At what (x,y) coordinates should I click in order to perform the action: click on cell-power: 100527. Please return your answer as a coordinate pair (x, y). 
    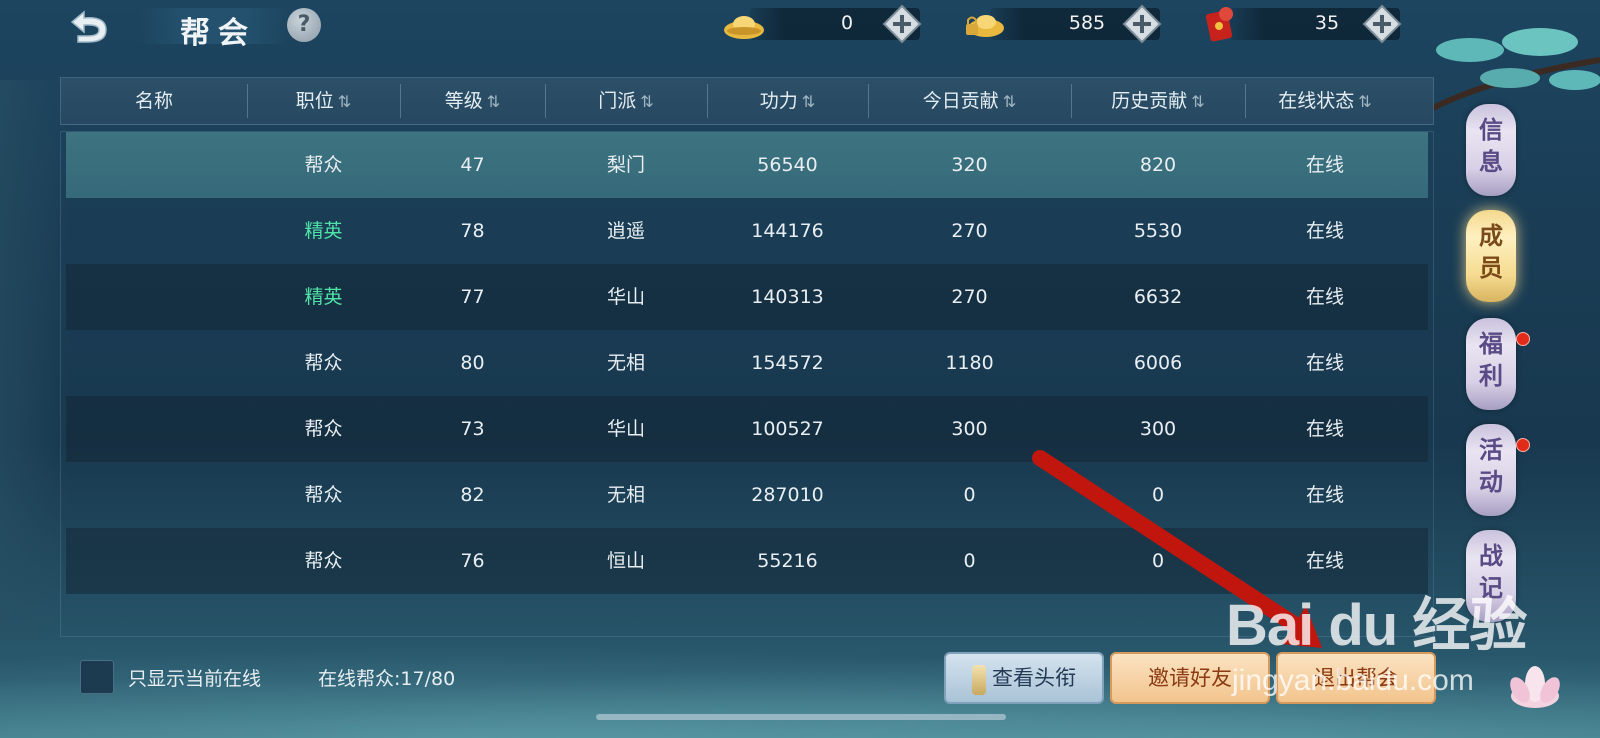
    Looking at the image, I should click on (787, 429).